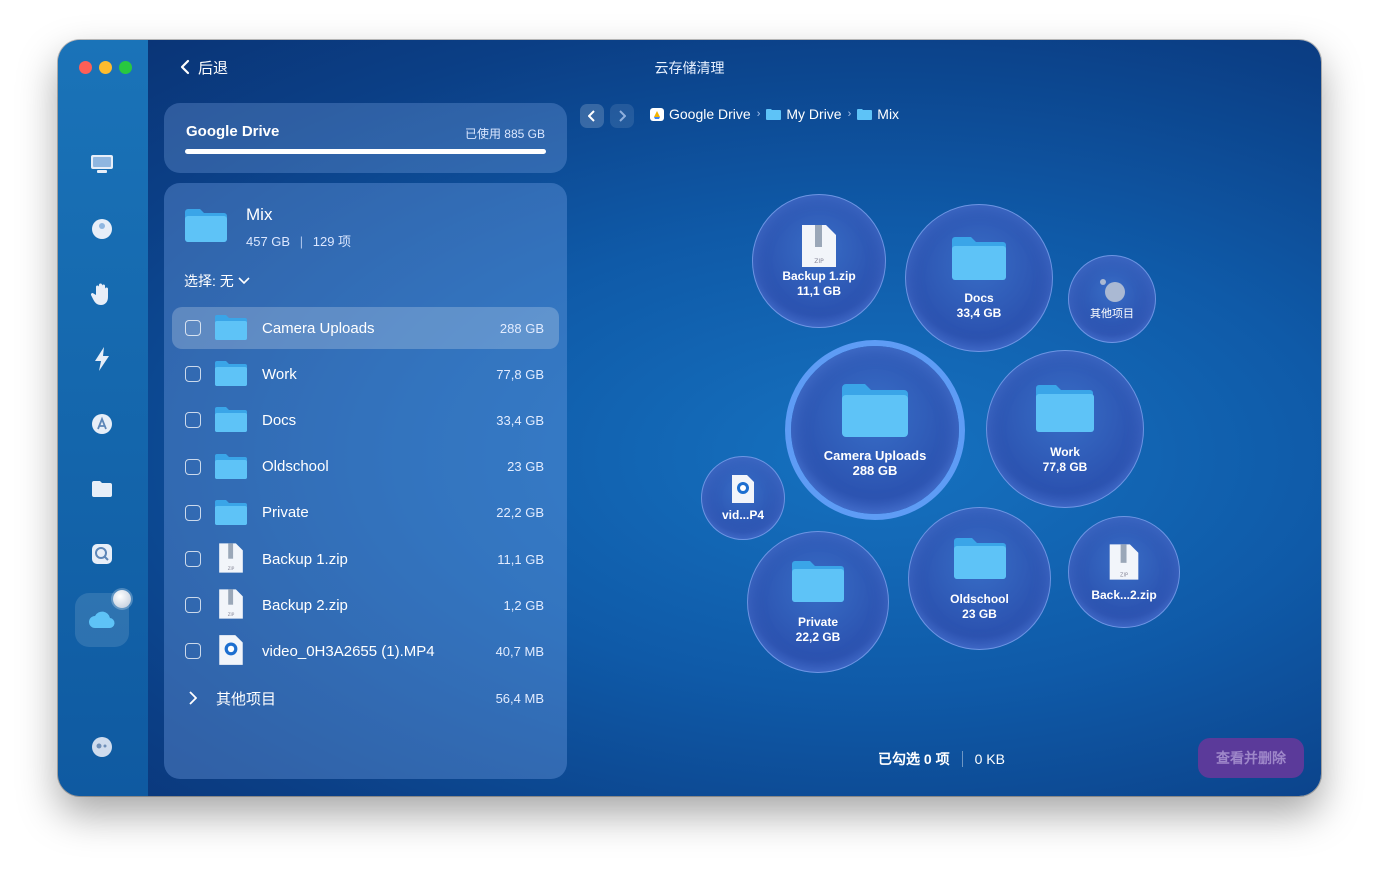 This screenshot has width=1379, height=874. I want to click on list-item: Oldschool 23 GB, so click(365, 467).